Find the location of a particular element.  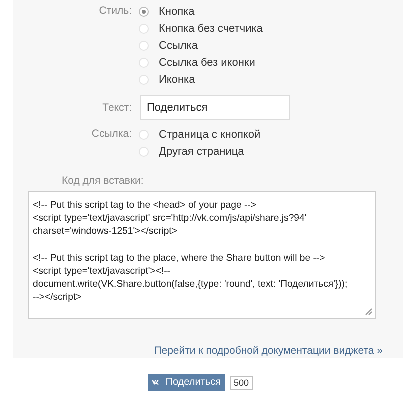

option-label: Страница с кнопкой is located at coordinates (210, 134).